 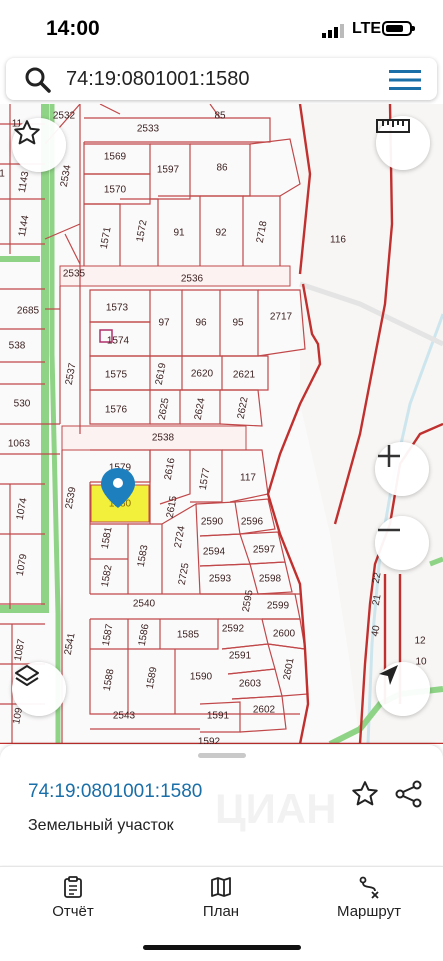 What do you see at coordinates (20, 650) in the screenshot?
I see `parcel-label: 1087` at bounding box center [20, 650].